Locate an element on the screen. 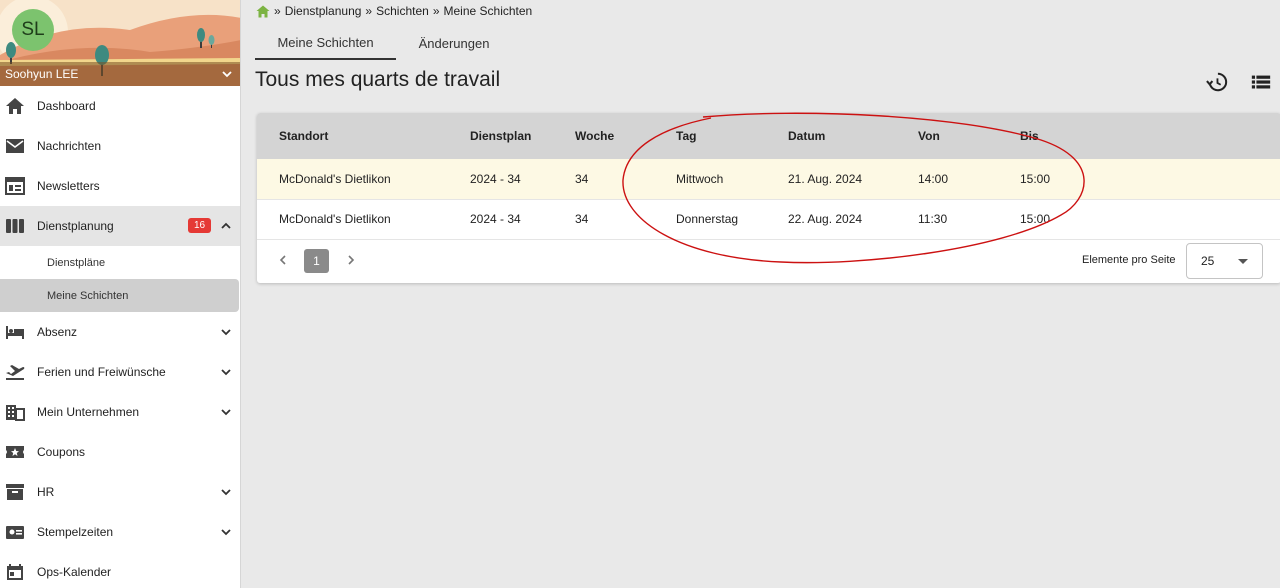  sidebar-item-nachrichten: Nachrichten is located at coordinates (120, 146).